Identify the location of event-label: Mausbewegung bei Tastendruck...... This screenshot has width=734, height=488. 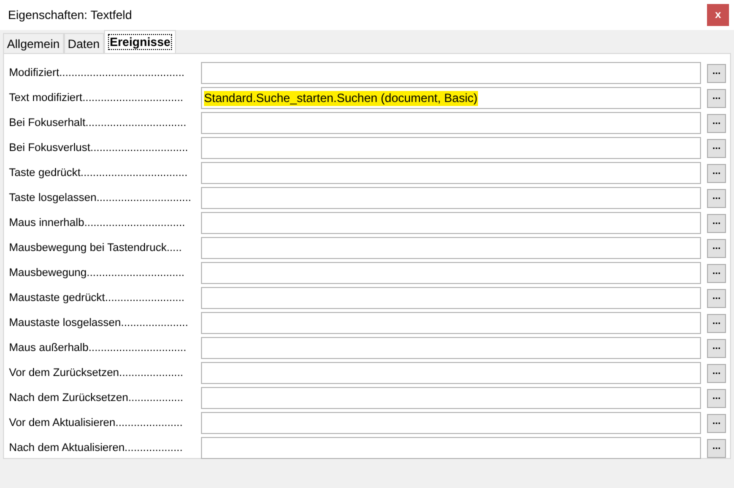
(96, 248).